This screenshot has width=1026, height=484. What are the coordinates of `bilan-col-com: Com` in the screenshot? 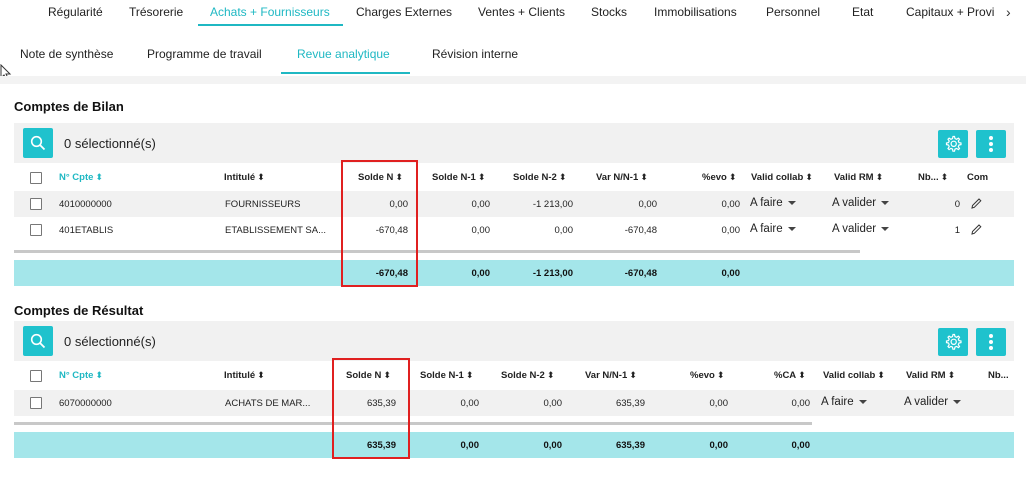 It's located at (977, 177).